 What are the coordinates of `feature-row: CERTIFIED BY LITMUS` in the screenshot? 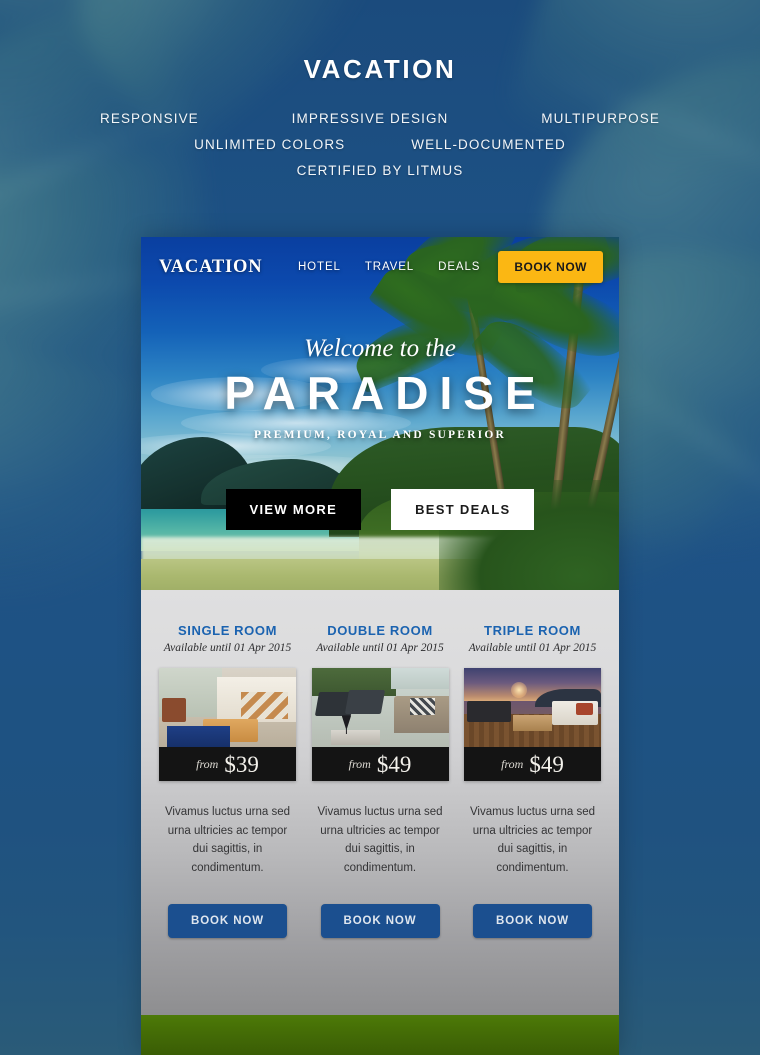 It's located at (380, 170).